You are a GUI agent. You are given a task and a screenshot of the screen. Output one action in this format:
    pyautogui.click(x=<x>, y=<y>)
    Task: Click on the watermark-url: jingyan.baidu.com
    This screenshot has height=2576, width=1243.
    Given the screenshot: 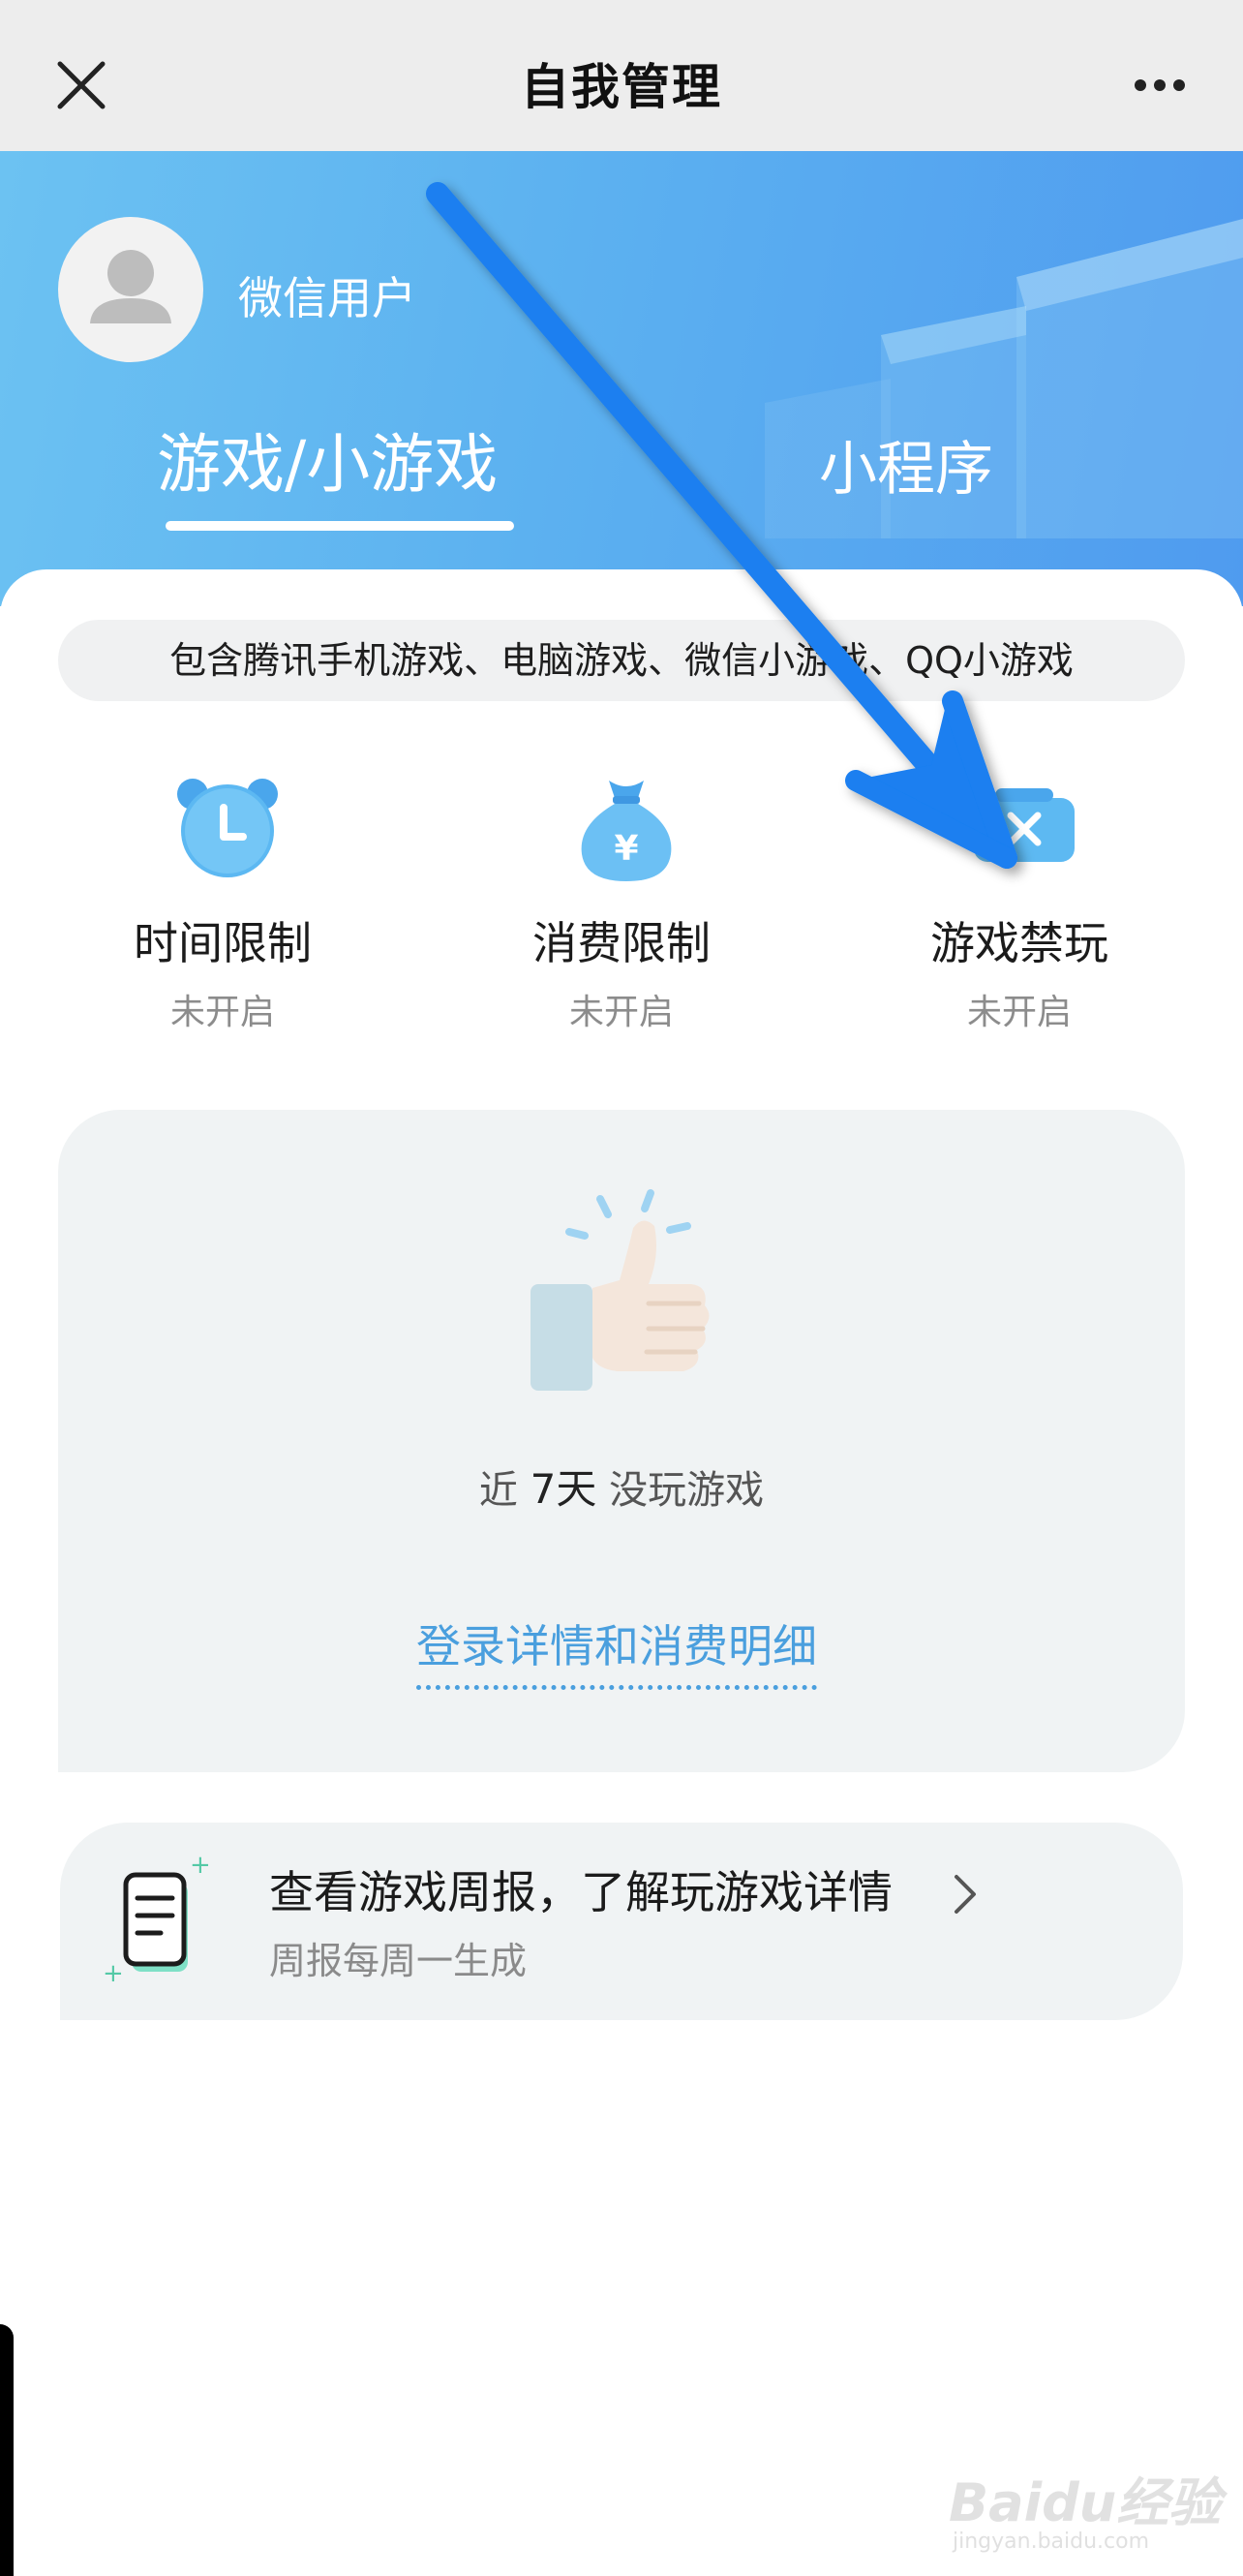 What is the action you would take?
    pyautogui.click(x=1052, y=2542)
    